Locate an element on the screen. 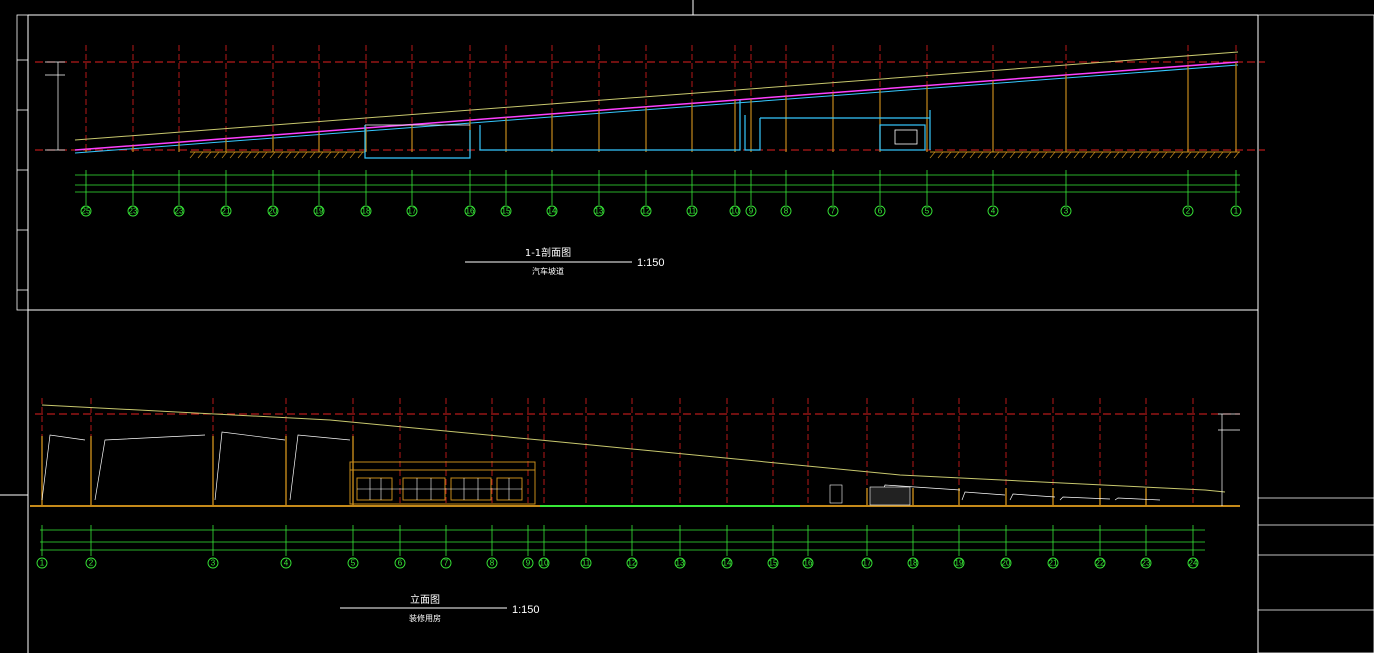 This screenshot has height=653, width=1374. elevation-axis-bubble: 6 is located at coordinates (400, 563).